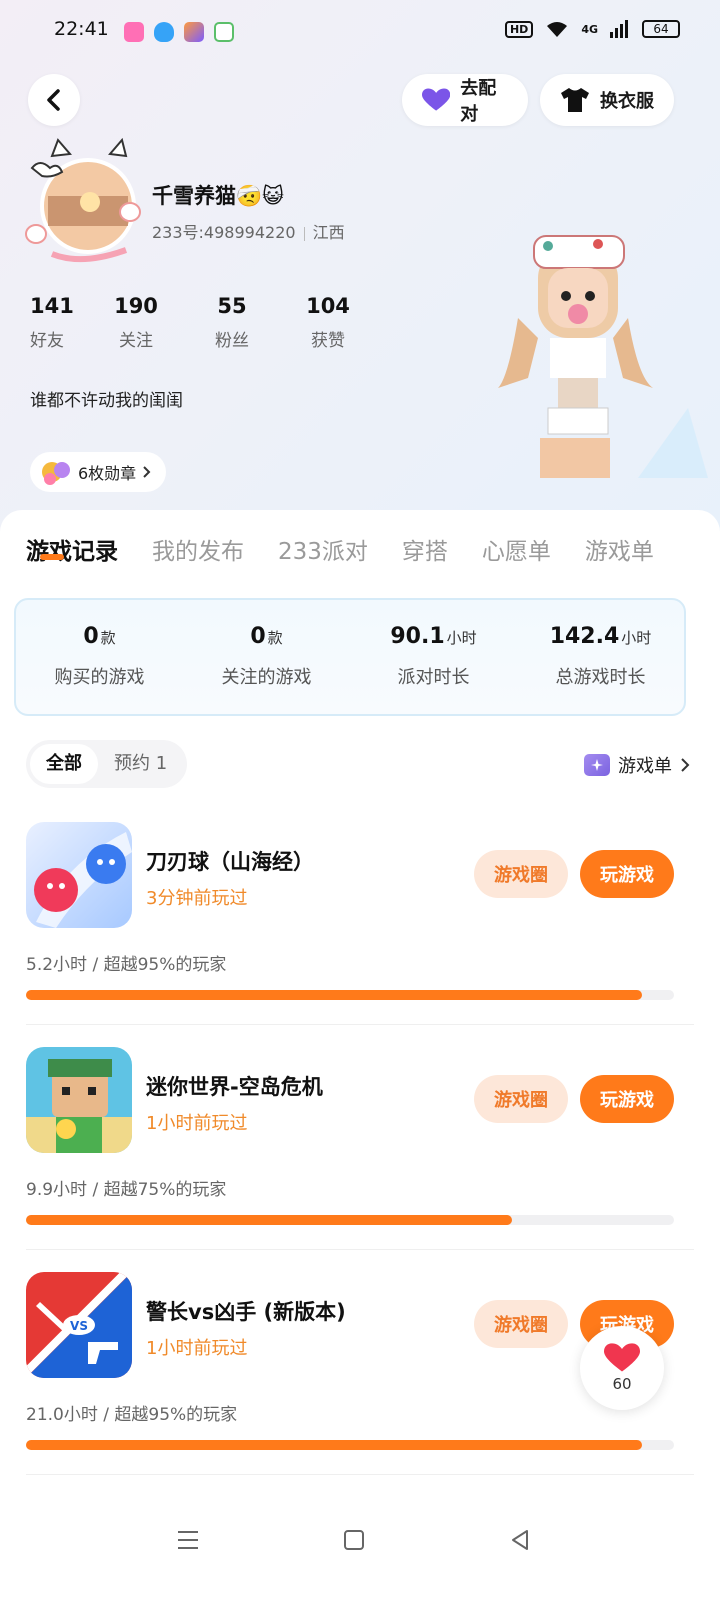 The width and height of the screenshot is (720, 1612). Describe the element at coordinates (224, 232) in the screenshot. I see `user-id: 233号:498994220` at that location.